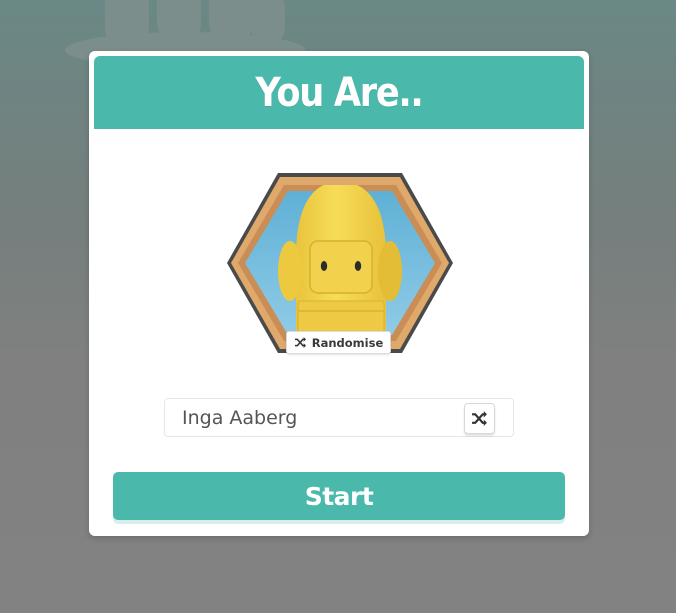 The width and height of the screenshot is (676, 613). I want to click on name-input, so click(317, 418).